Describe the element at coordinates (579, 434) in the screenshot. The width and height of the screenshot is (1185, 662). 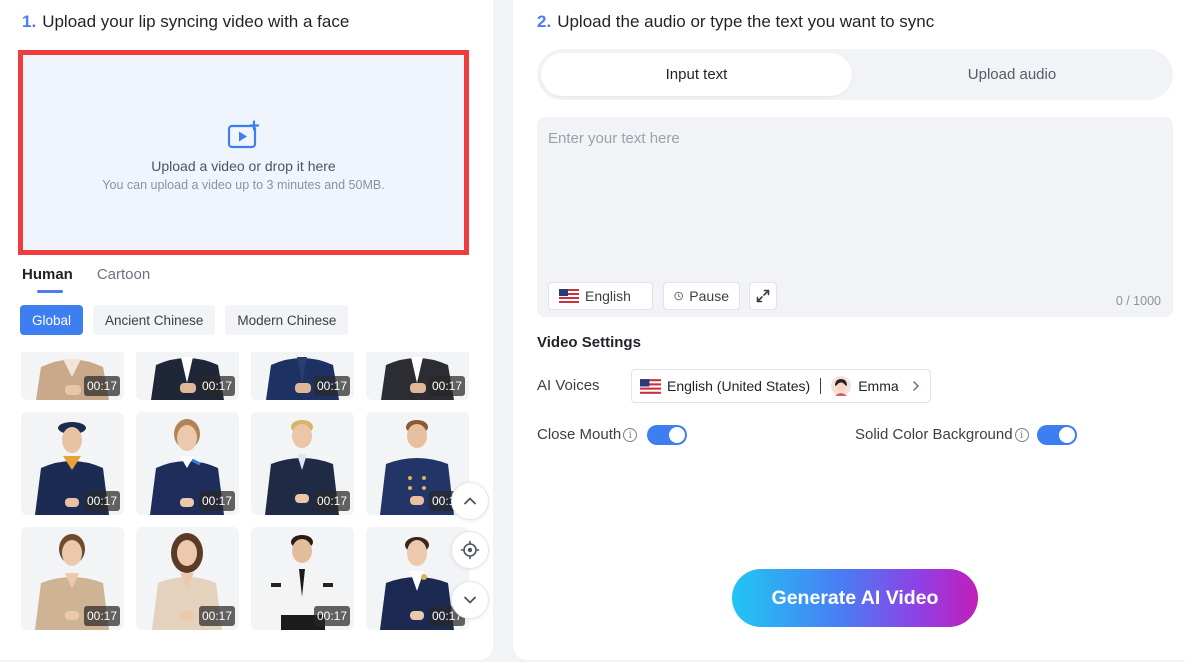
I see `close-mouth-text: Close Mouth` at that location.